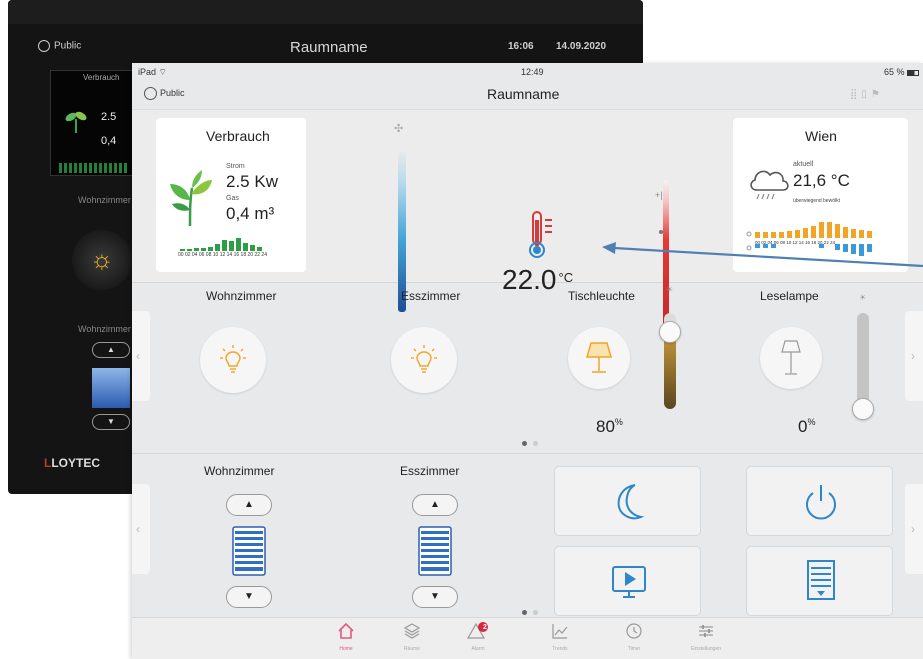  What do you see at coordinates (109, 141) in the screenshot?
I see `background-value-gas: 0,4` at bounding box center [109, 141].